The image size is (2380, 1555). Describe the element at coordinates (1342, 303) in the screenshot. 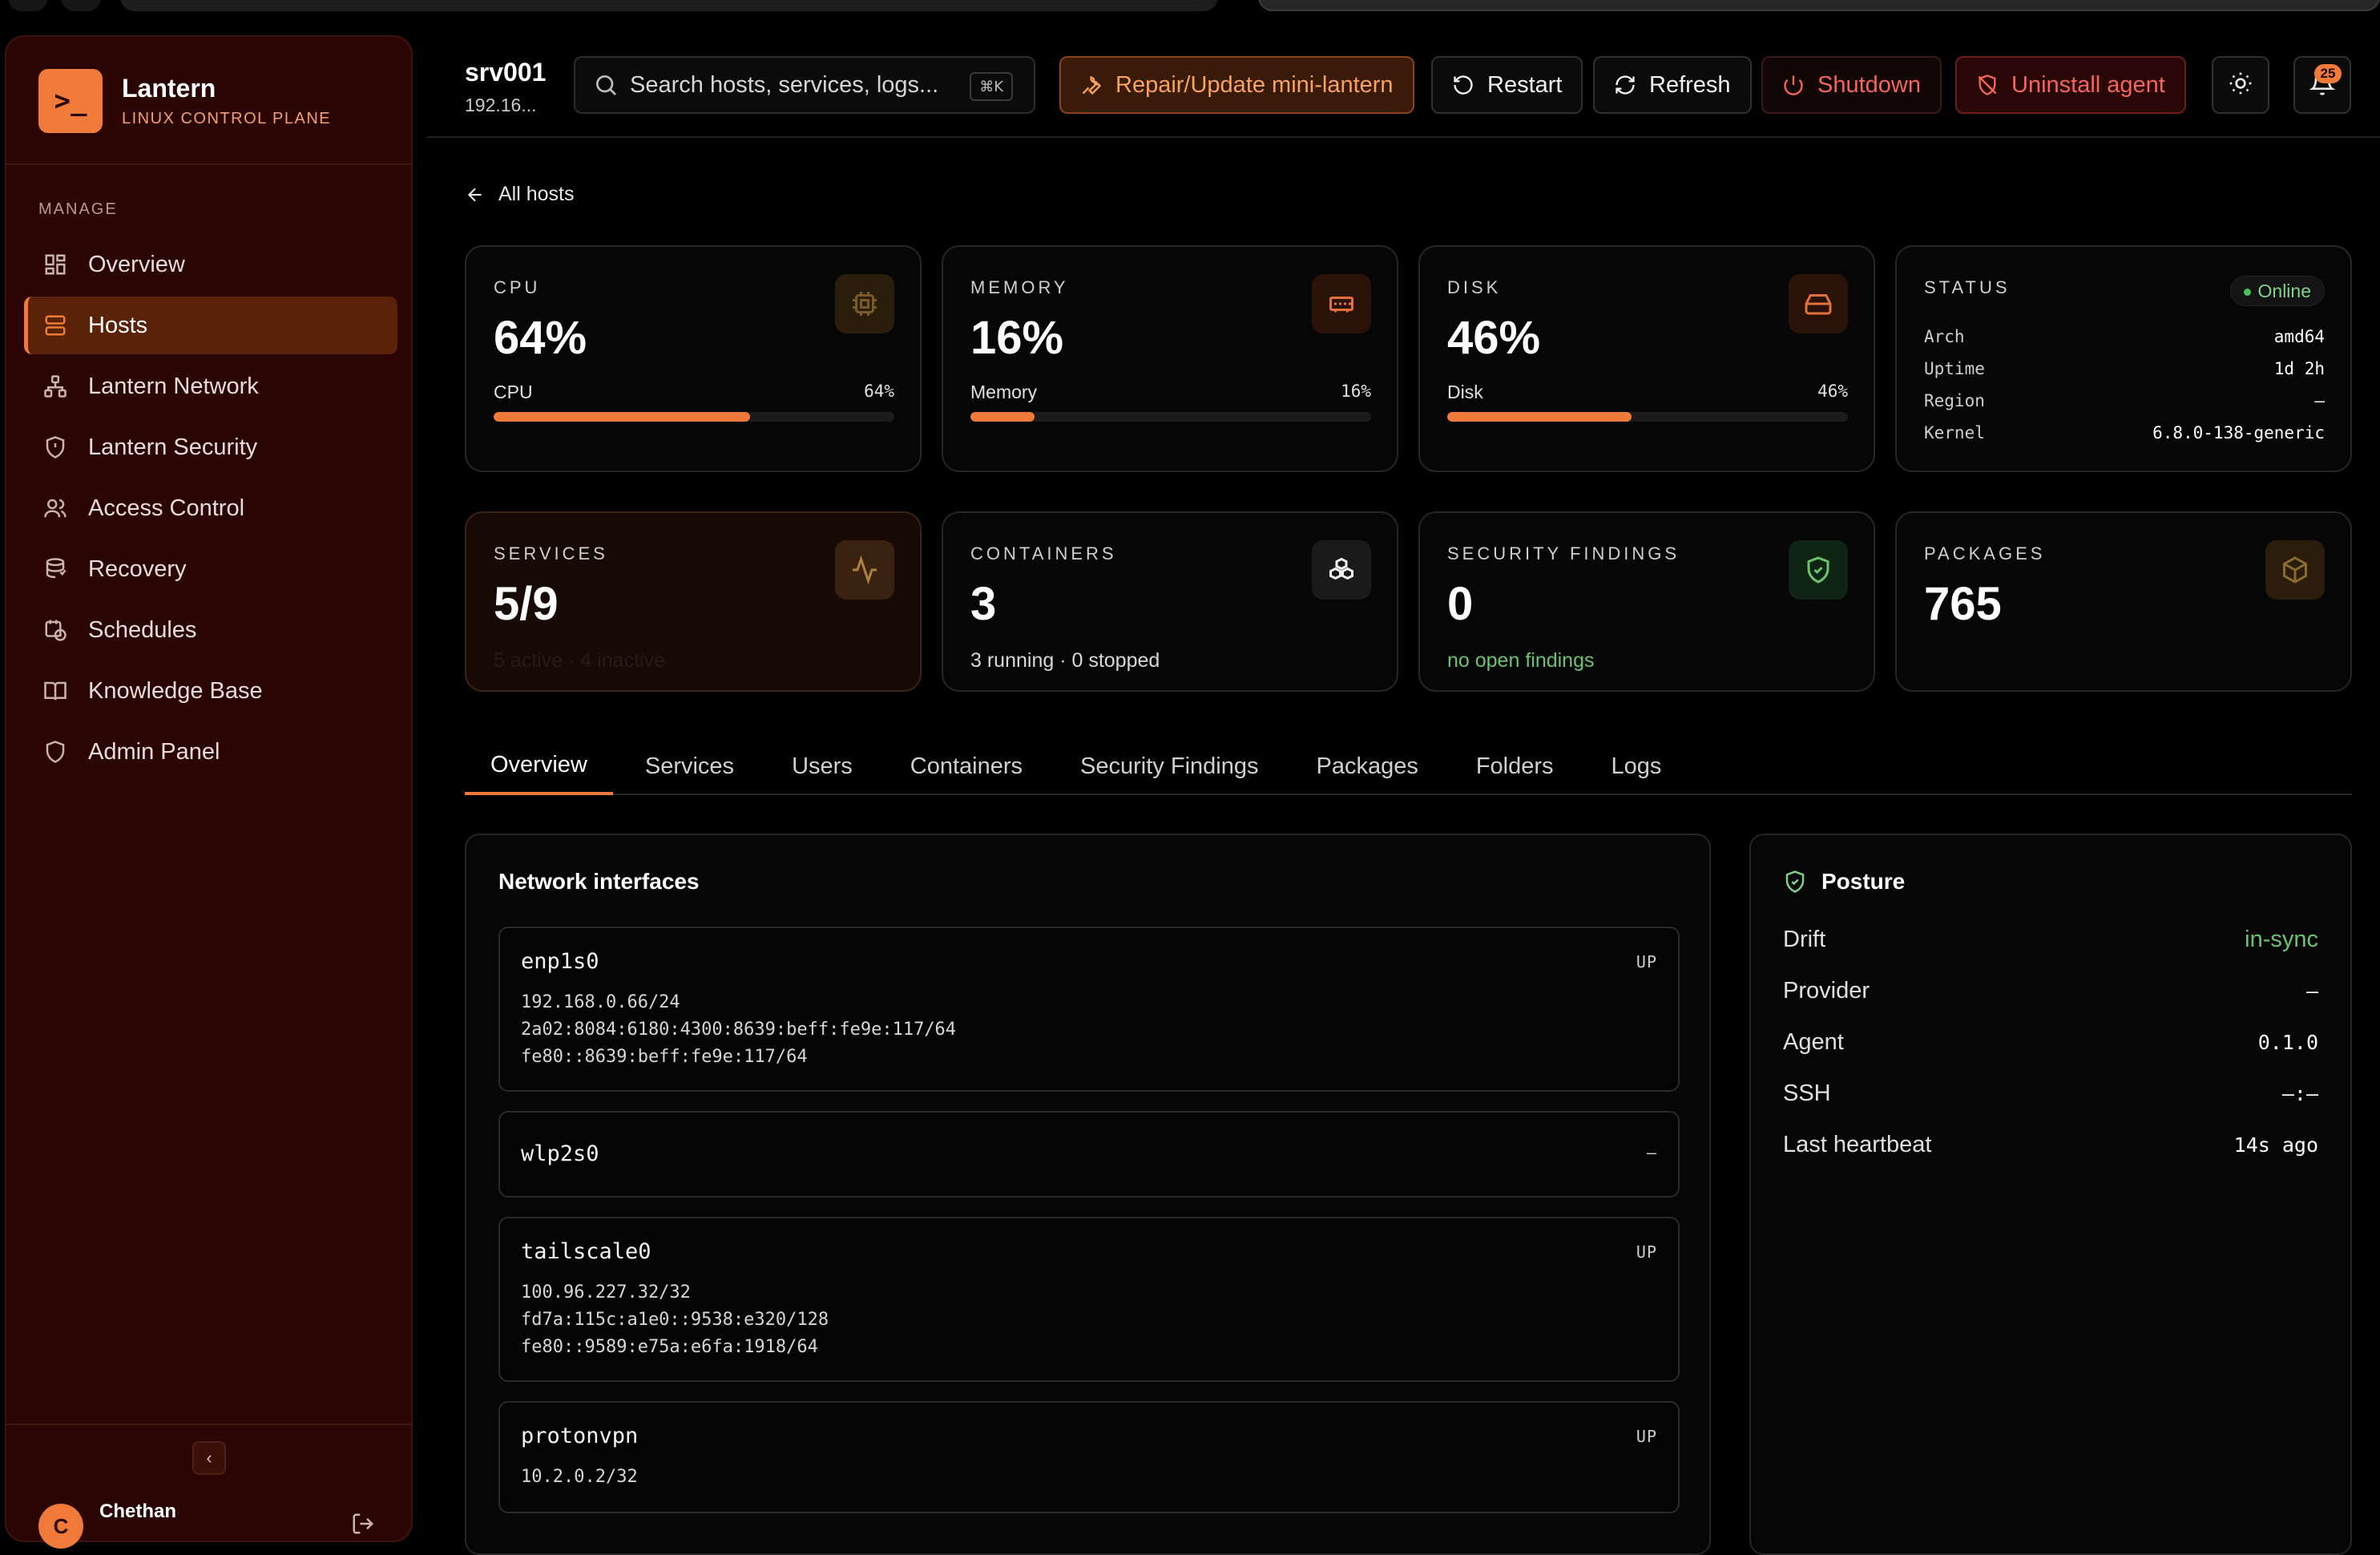

I see `memory-icon` at that location.